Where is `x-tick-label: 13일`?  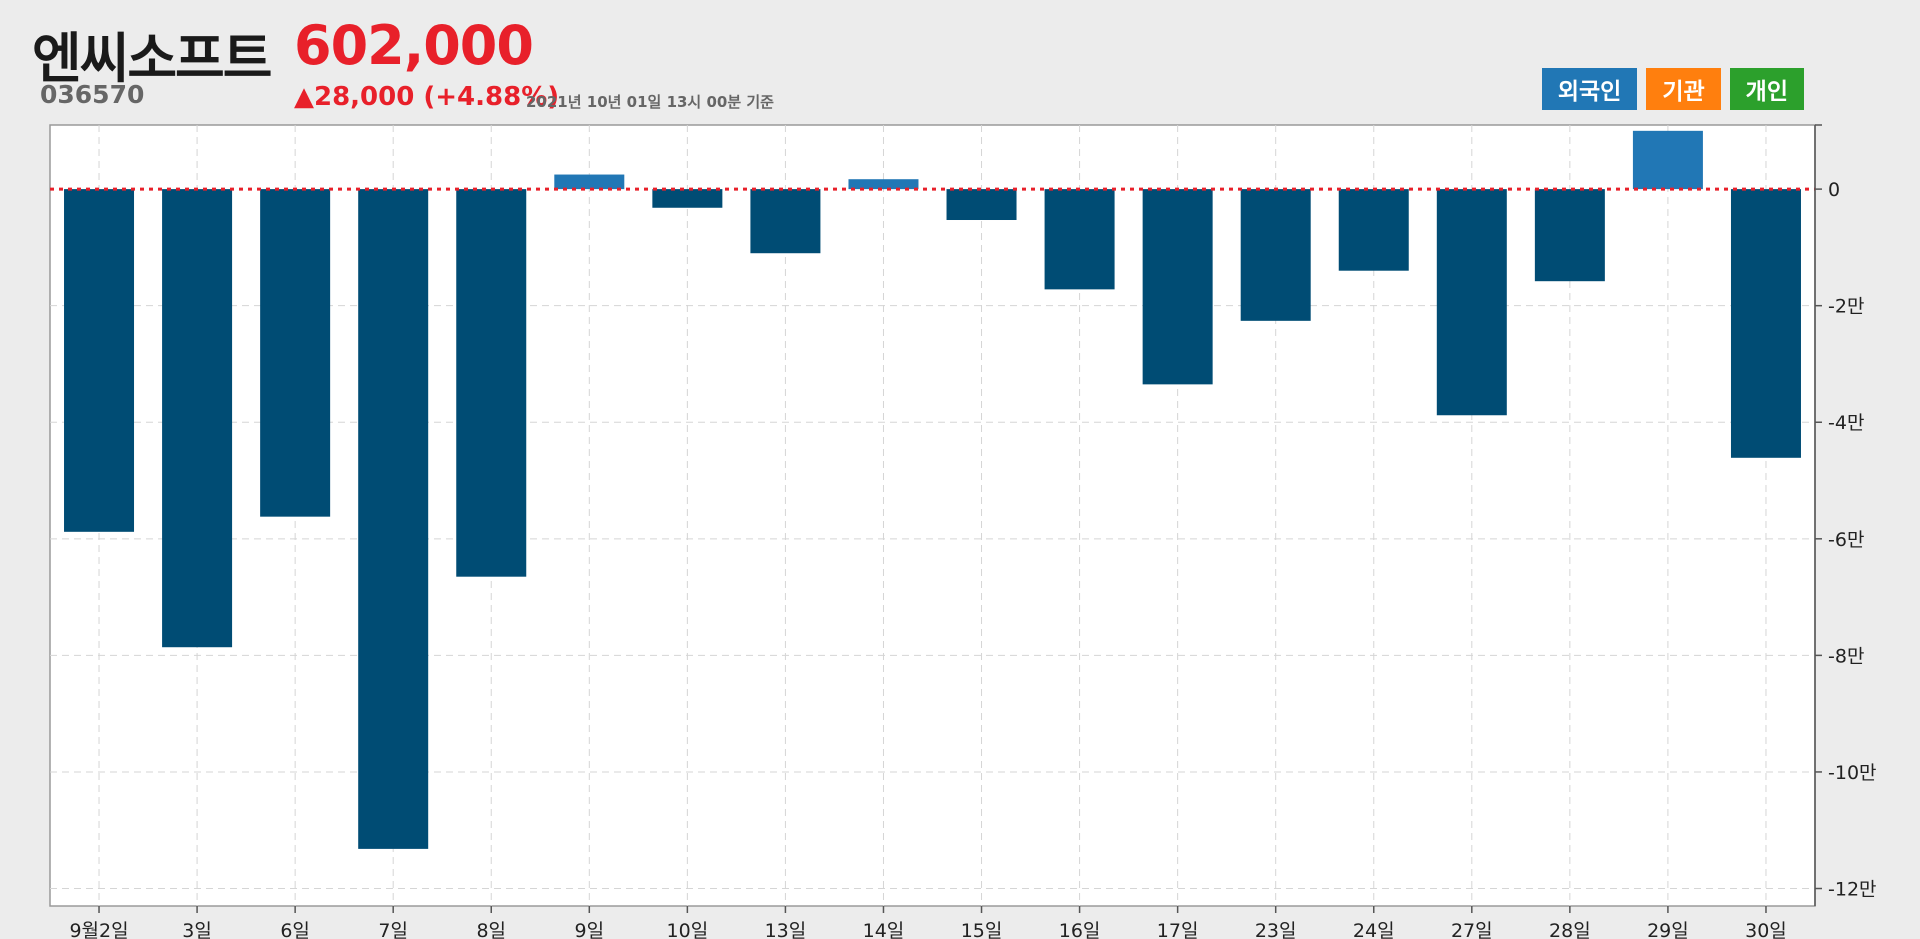 x-tick-label: 13일 is located at coordinates (786, 929).